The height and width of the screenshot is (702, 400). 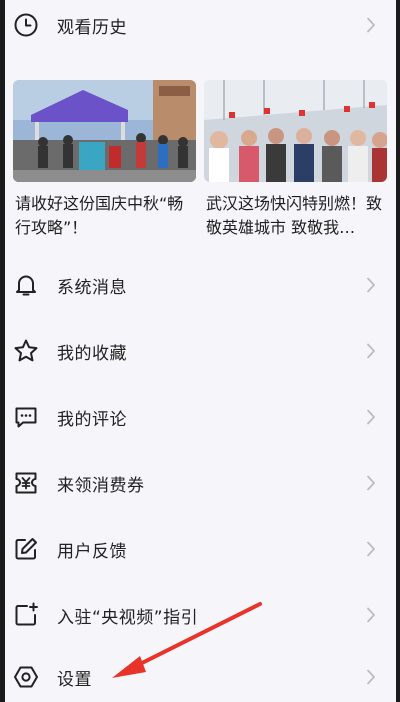 I want to click on video-card-title: 请收好这份国庆中秋“畅行攻略”！, so click(x=99, y=215).